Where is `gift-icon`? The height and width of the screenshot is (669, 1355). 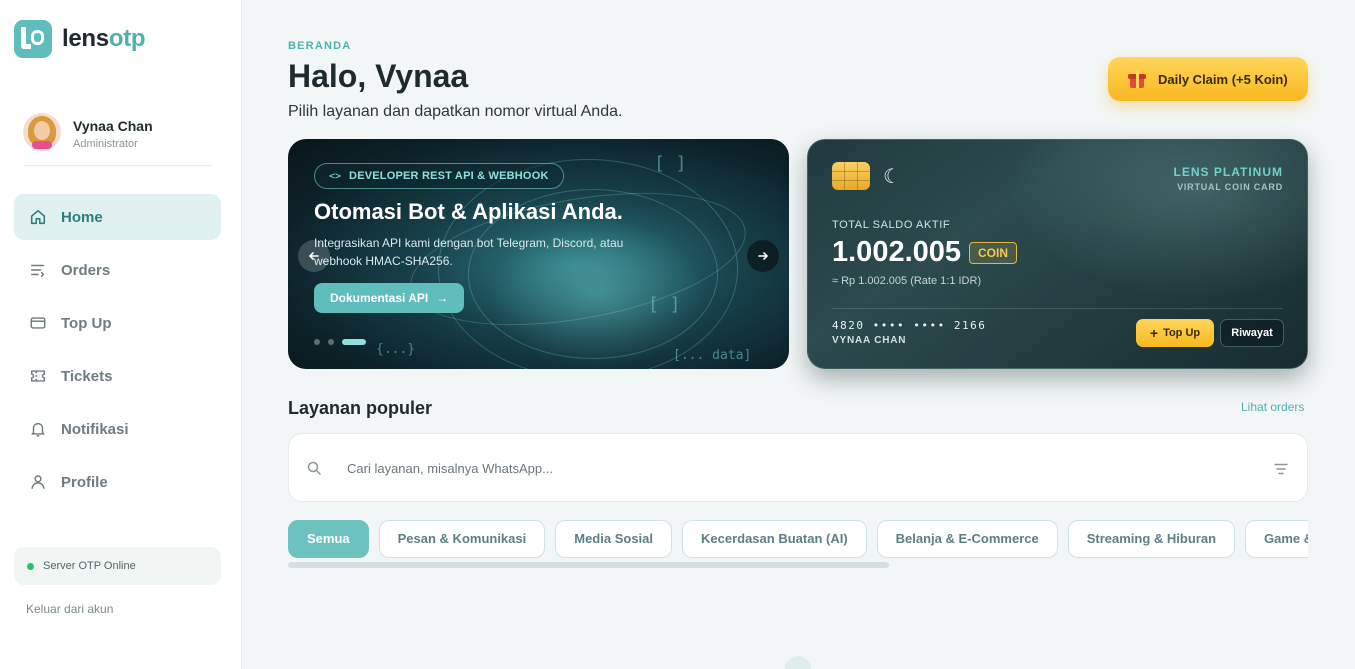
gift-icon is located at coordinates (1137, 79).